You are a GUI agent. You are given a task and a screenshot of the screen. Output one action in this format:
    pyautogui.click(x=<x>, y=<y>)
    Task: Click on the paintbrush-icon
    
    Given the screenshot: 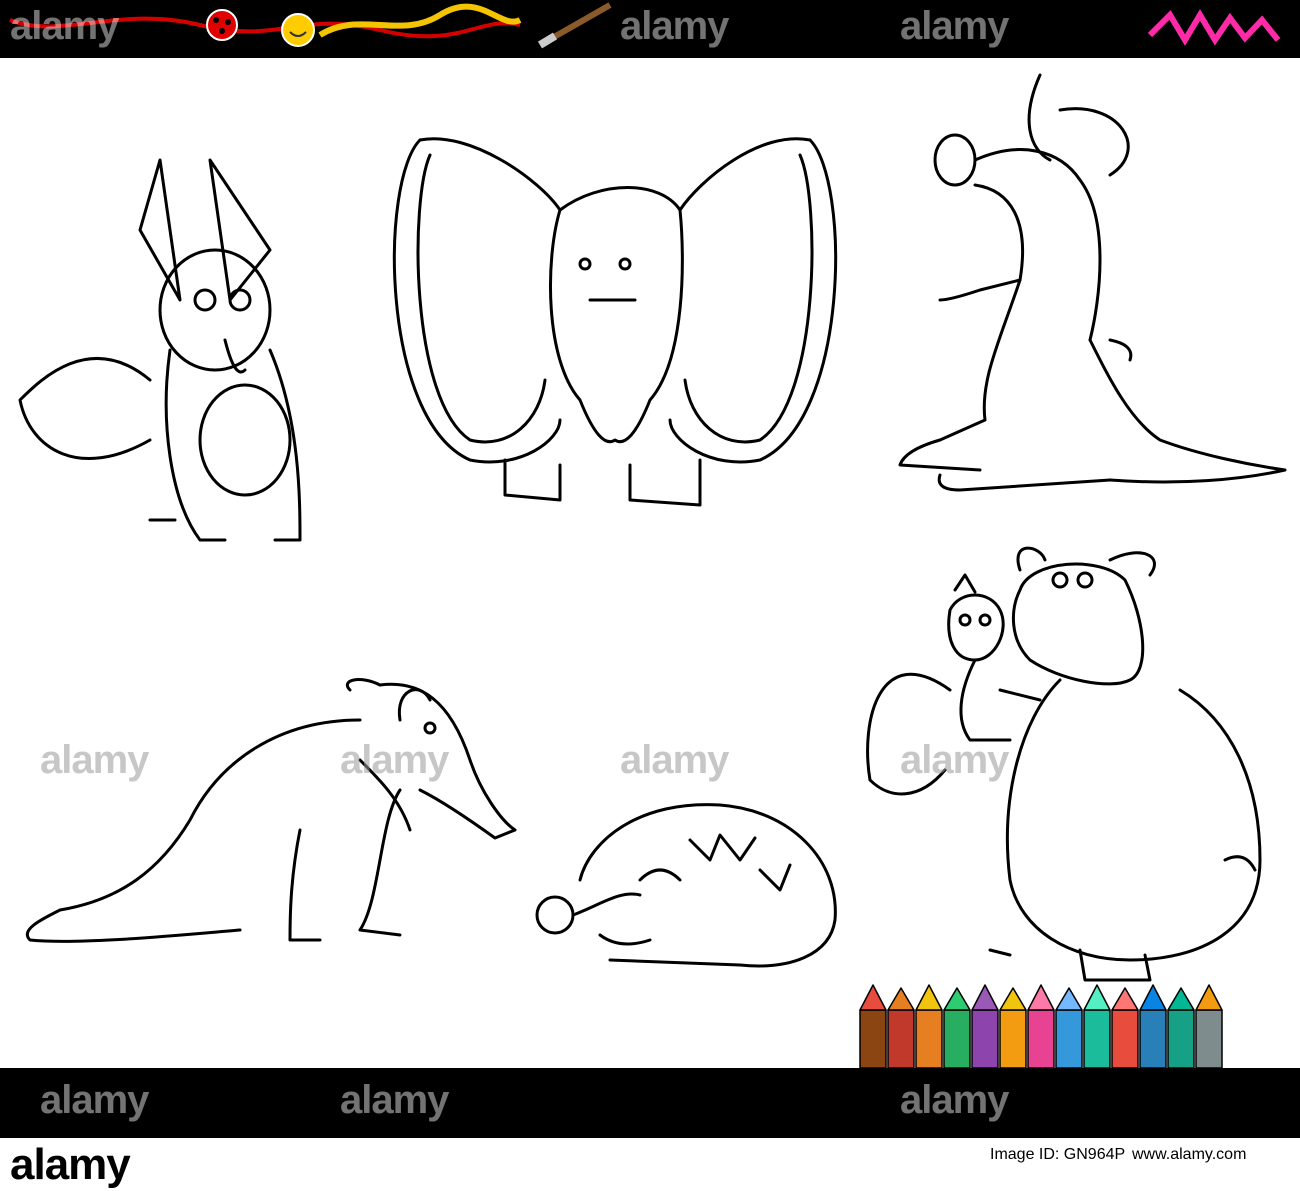 What is the action you would take?
    pyautogui.click(x=574, y=25)
    